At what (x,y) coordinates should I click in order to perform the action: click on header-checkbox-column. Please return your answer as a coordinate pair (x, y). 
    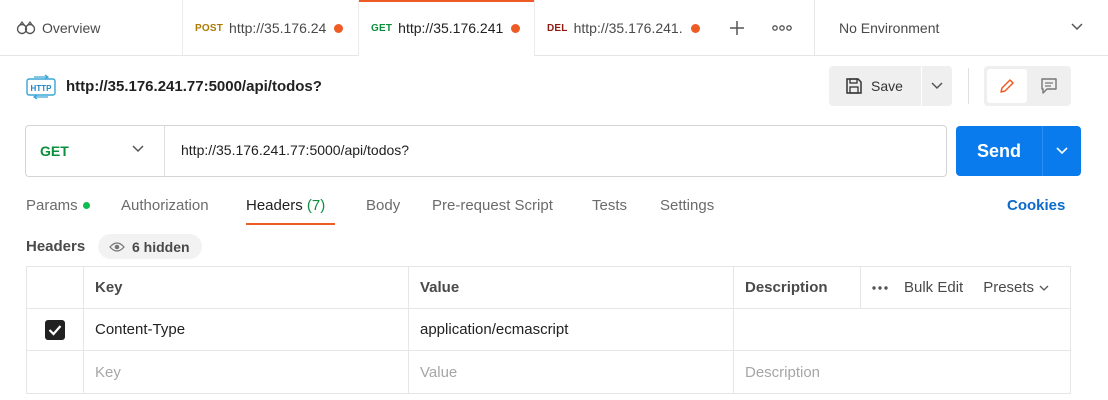
    Looking at the image, I should click on (55, 287).